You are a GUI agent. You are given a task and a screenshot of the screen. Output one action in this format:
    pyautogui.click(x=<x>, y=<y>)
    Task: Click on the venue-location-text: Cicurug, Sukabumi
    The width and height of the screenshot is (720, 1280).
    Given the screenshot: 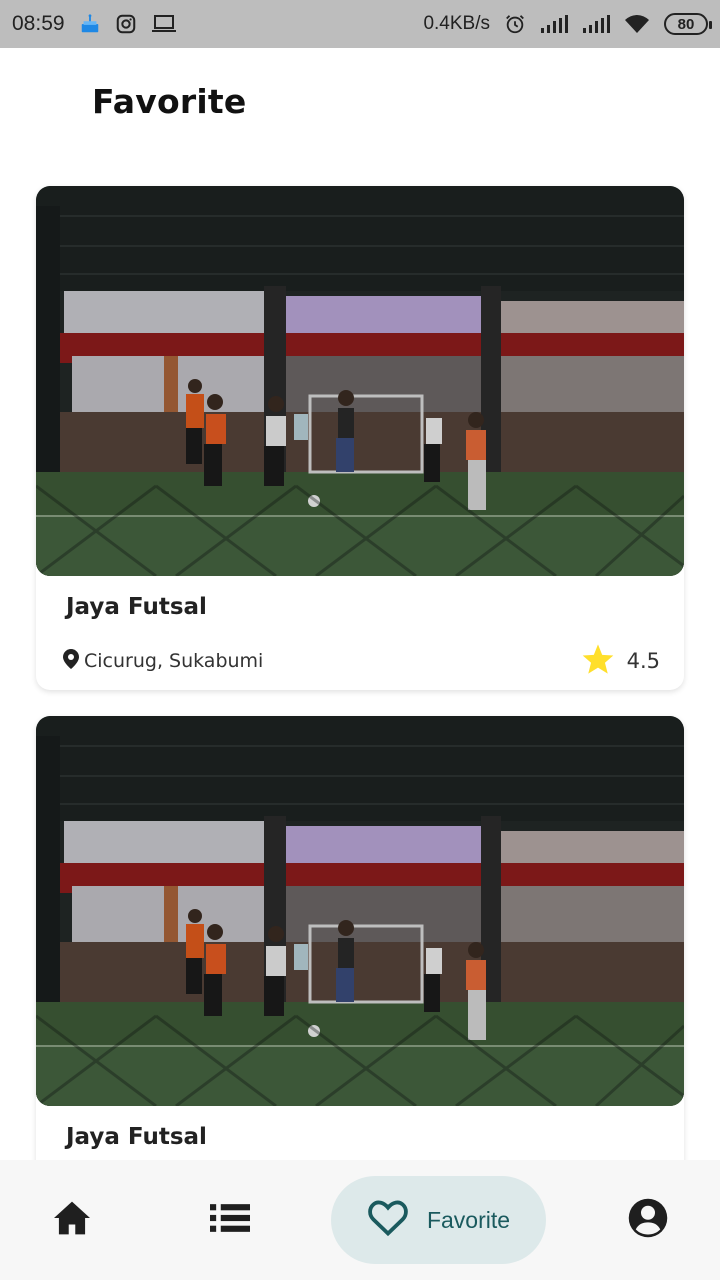 What is the action you would take?
    pyautogui.click(x=174, y=661)
    